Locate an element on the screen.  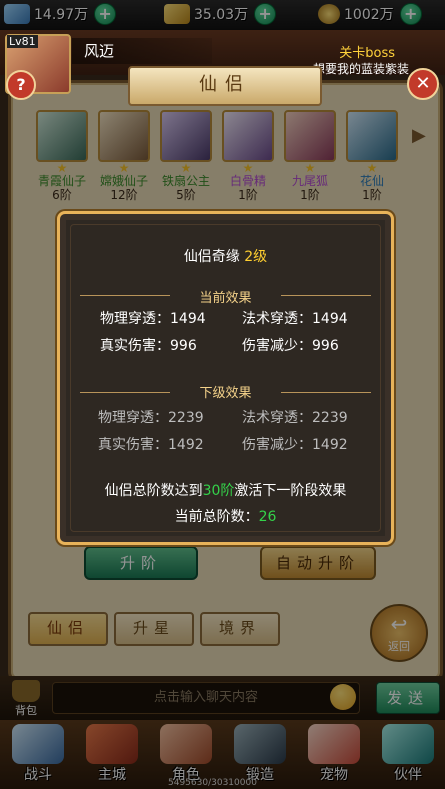
help-button: ? is located at coordinates (21, 85).